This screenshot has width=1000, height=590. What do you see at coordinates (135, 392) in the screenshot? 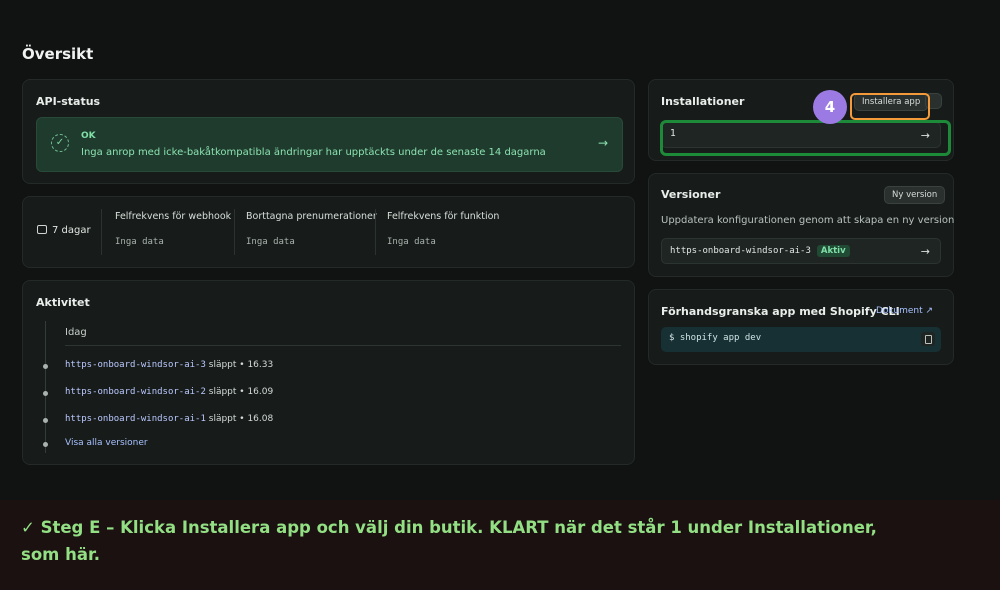
I see `version-link: https-onboard-windsor-ai-2` at bounding box center [135, 392].